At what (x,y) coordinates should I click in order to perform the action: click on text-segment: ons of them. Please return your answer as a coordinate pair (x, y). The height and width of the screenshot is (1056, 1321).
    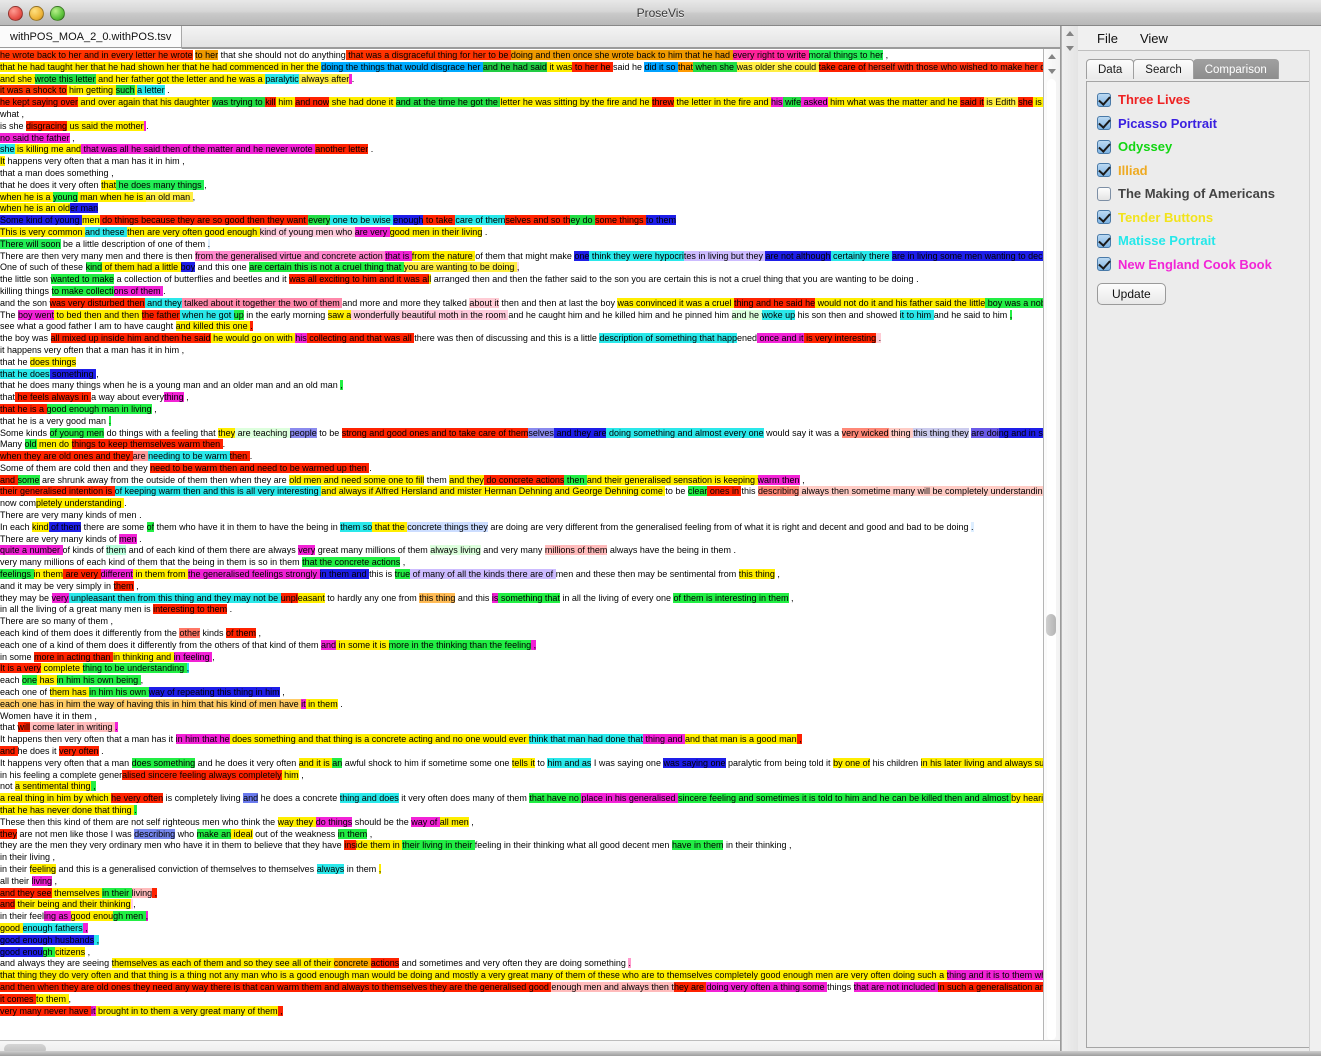
    Looking at the image, I should click on (138, 290).